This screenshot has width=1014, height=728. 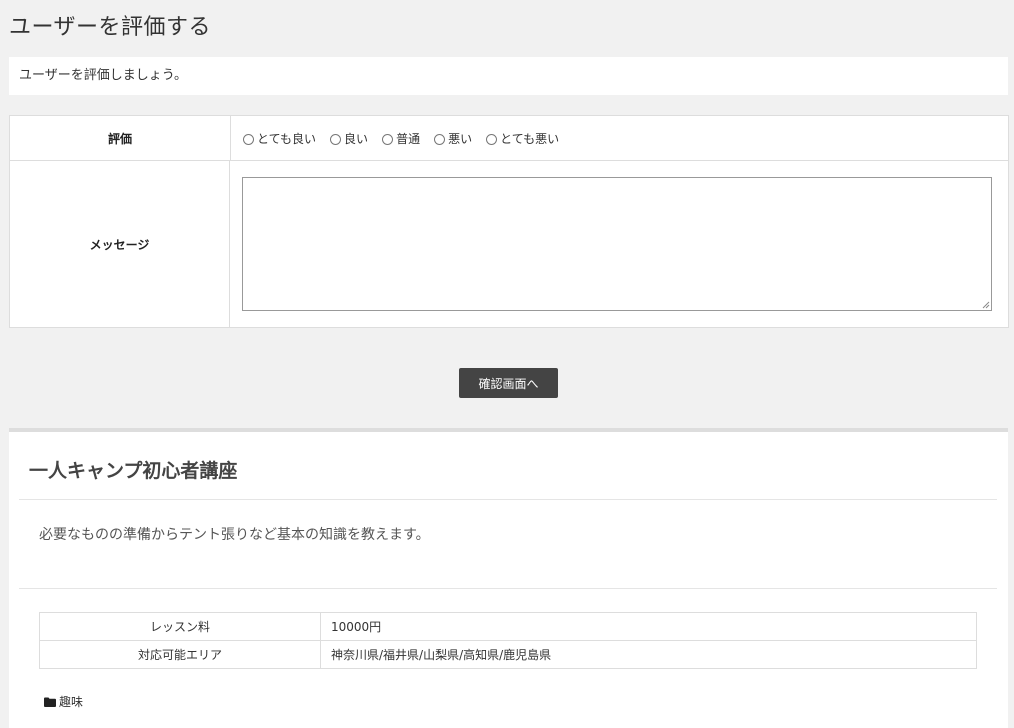 What do you see at coordinates (508, 76) in the screenshot?
I see `intro-message: ユーザーを評価しましょう。` at bounding box center [508, 76].